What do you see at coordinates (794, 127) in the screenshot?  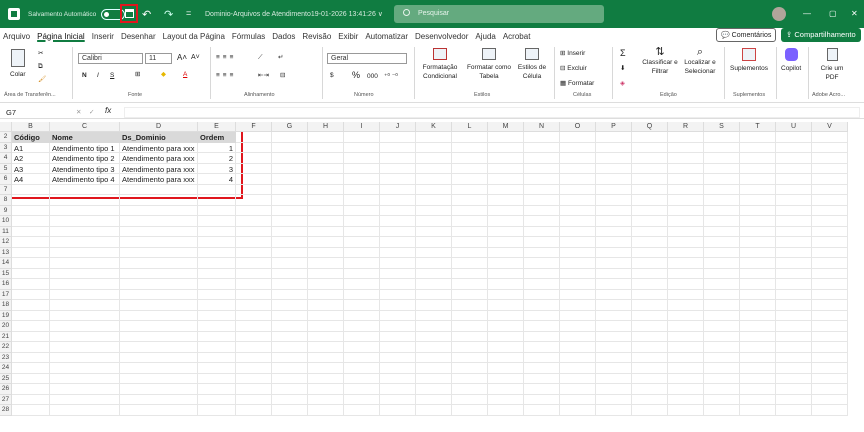 I see `column-header: U` at bounding box center [794, 127].